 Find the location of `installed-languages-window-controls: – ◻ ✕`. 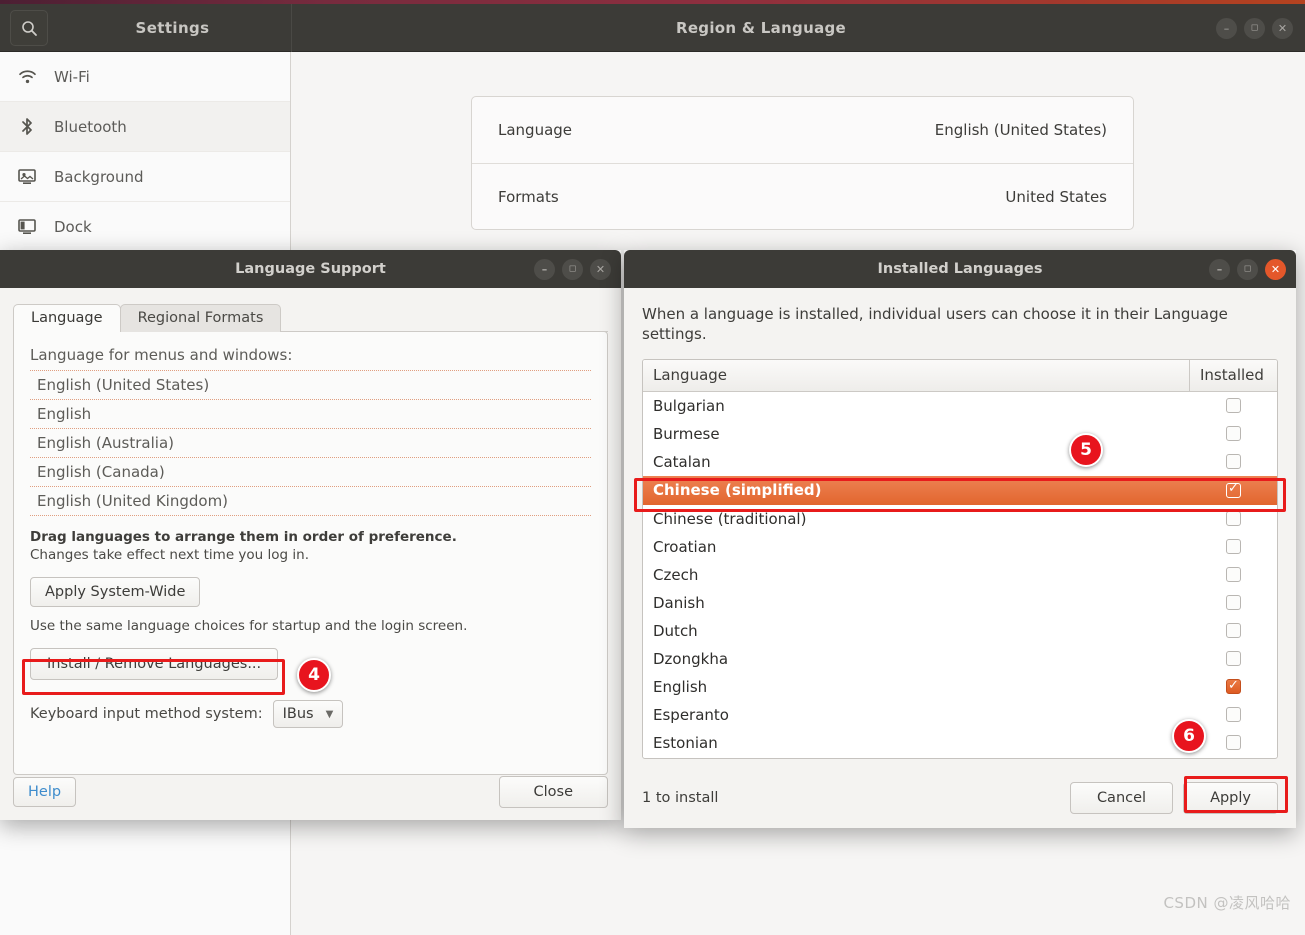

installed-languages-window-controls: – ◻ ✕ is located at coordinates (1247, 269).